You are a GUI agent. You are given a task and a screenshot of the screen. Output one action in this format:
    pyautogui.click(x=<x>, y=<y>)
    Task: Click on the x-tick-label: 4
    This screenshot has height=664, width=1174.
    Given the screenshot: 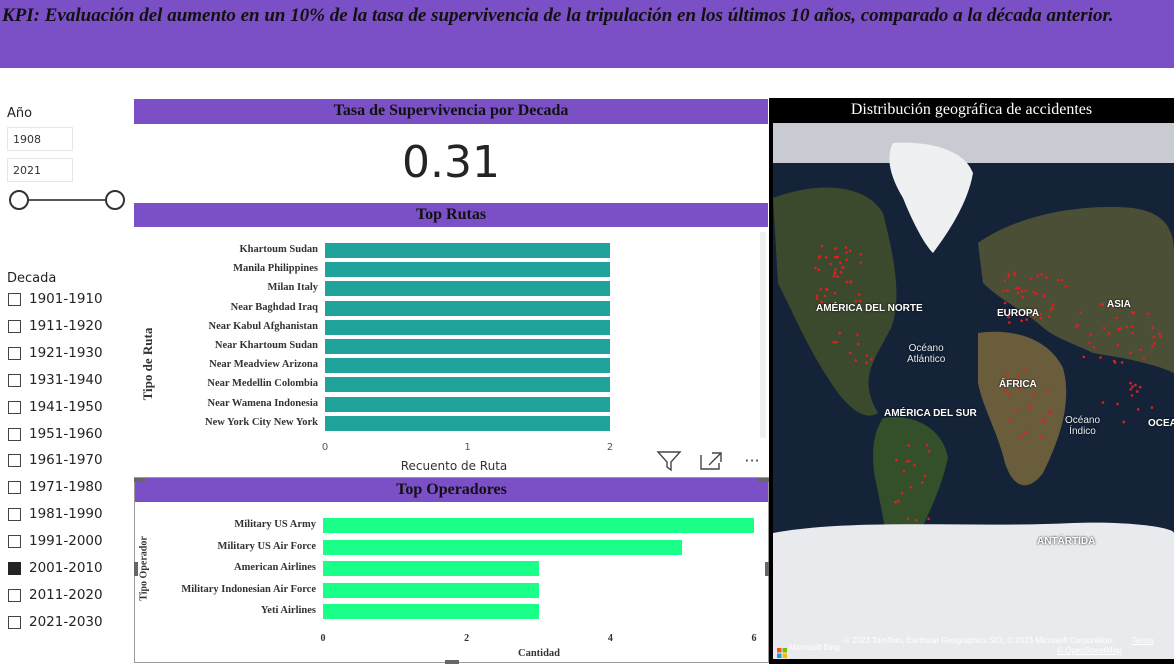 What is the action you would take?
    pyautogui.click(x=610, y=638)
    